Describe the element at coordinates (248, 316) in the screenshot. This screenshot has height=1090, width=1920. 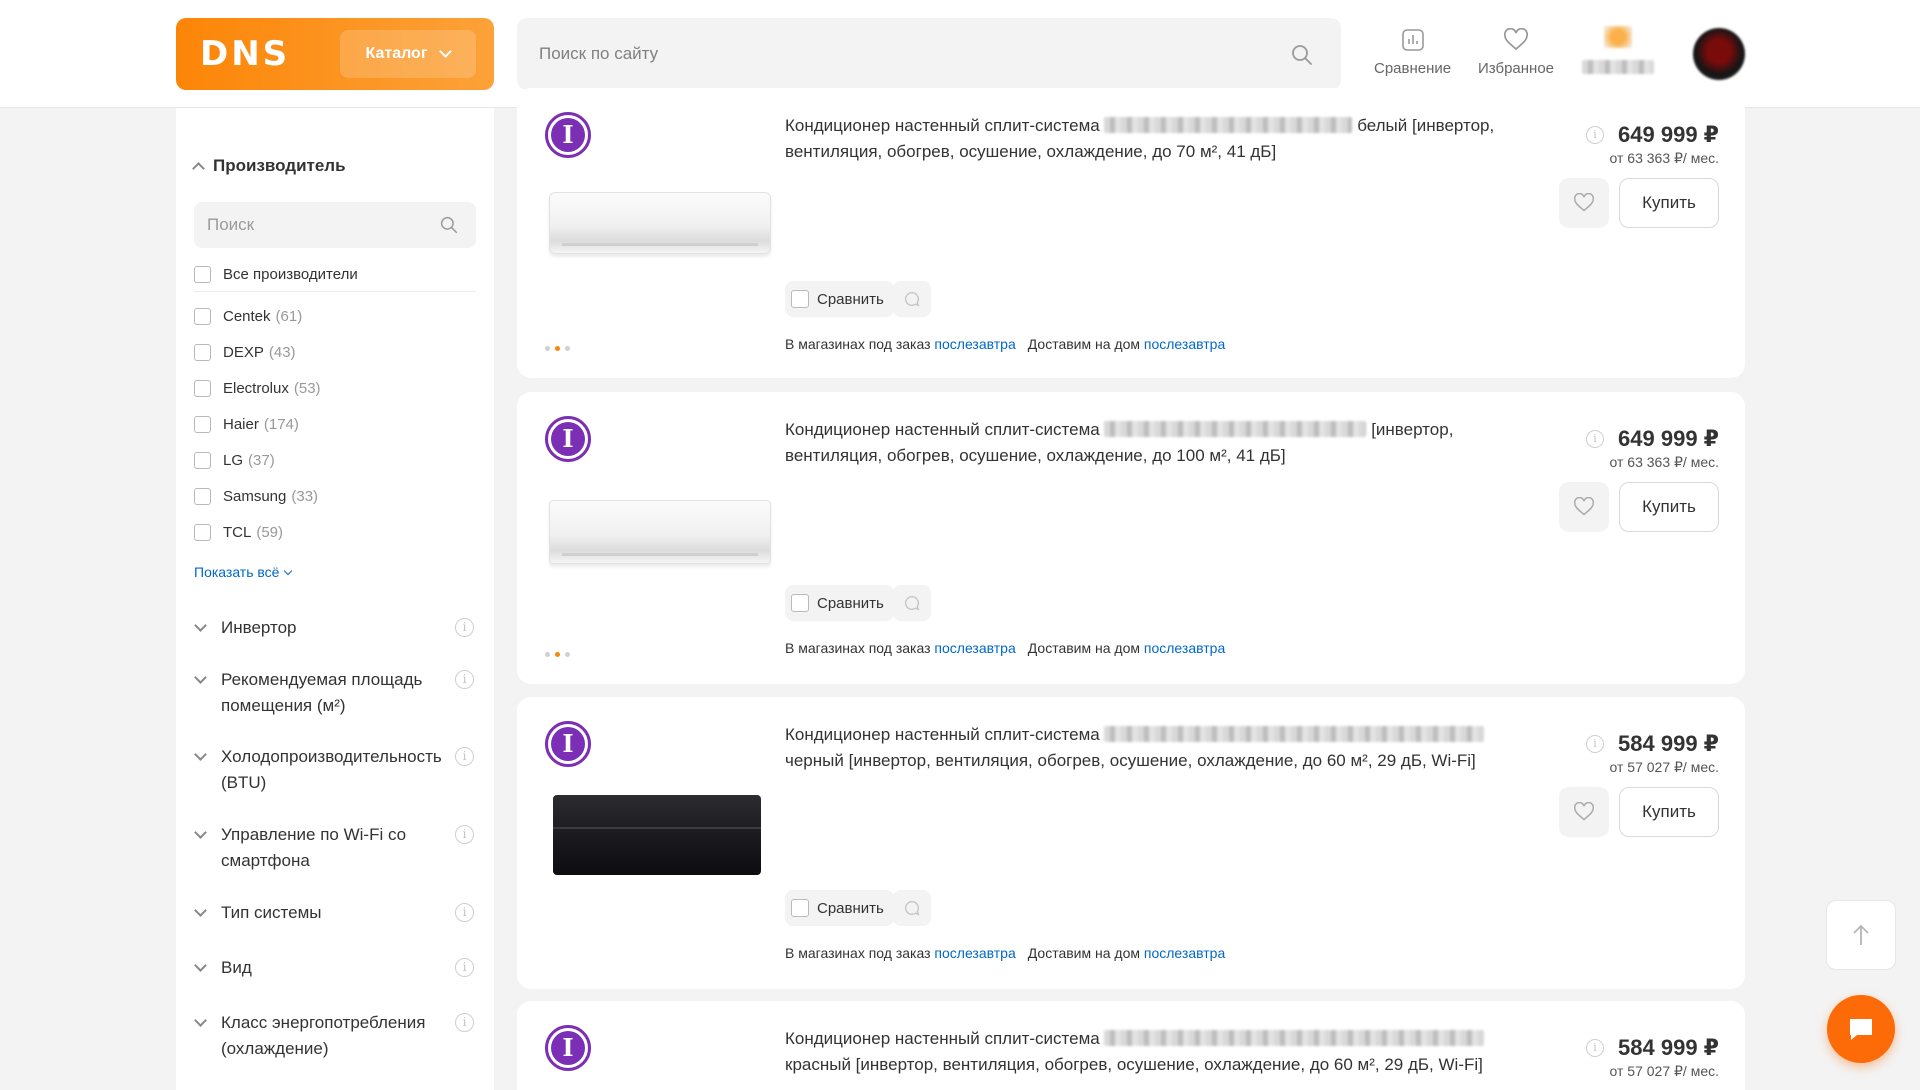
I see `manufacturer-option: Centek (61)` at that location.